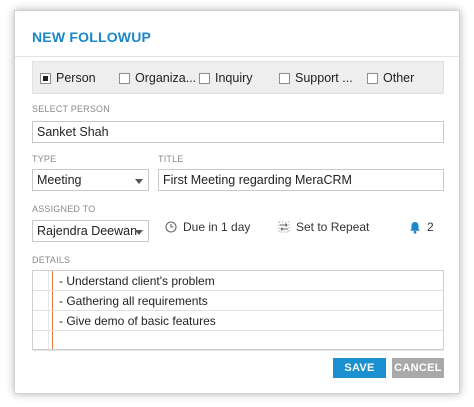 The height and width of the screenshot is (407, 474). Describe the element at coordinates (238, 132) in the screenshot. I see `select-person-input: Sanket Shah` at that location.